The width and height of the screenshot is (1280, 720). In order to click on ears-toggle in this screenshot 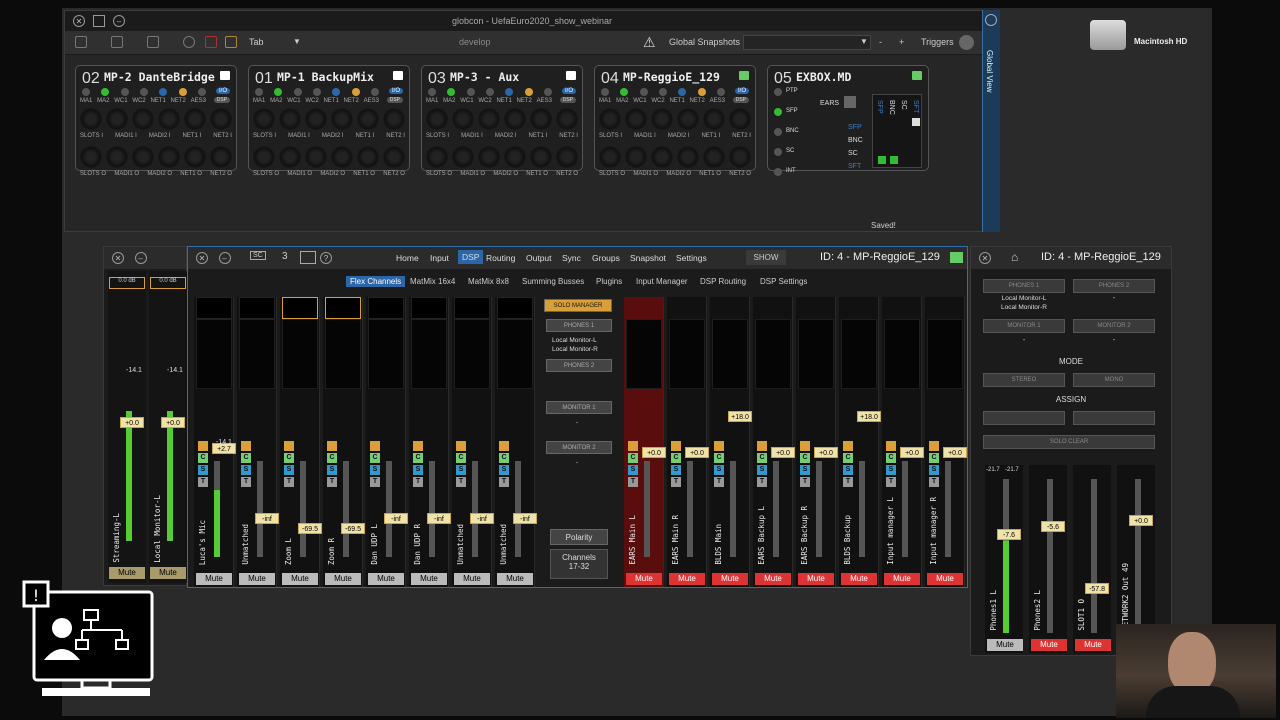, I will do `click(850, 102)`.